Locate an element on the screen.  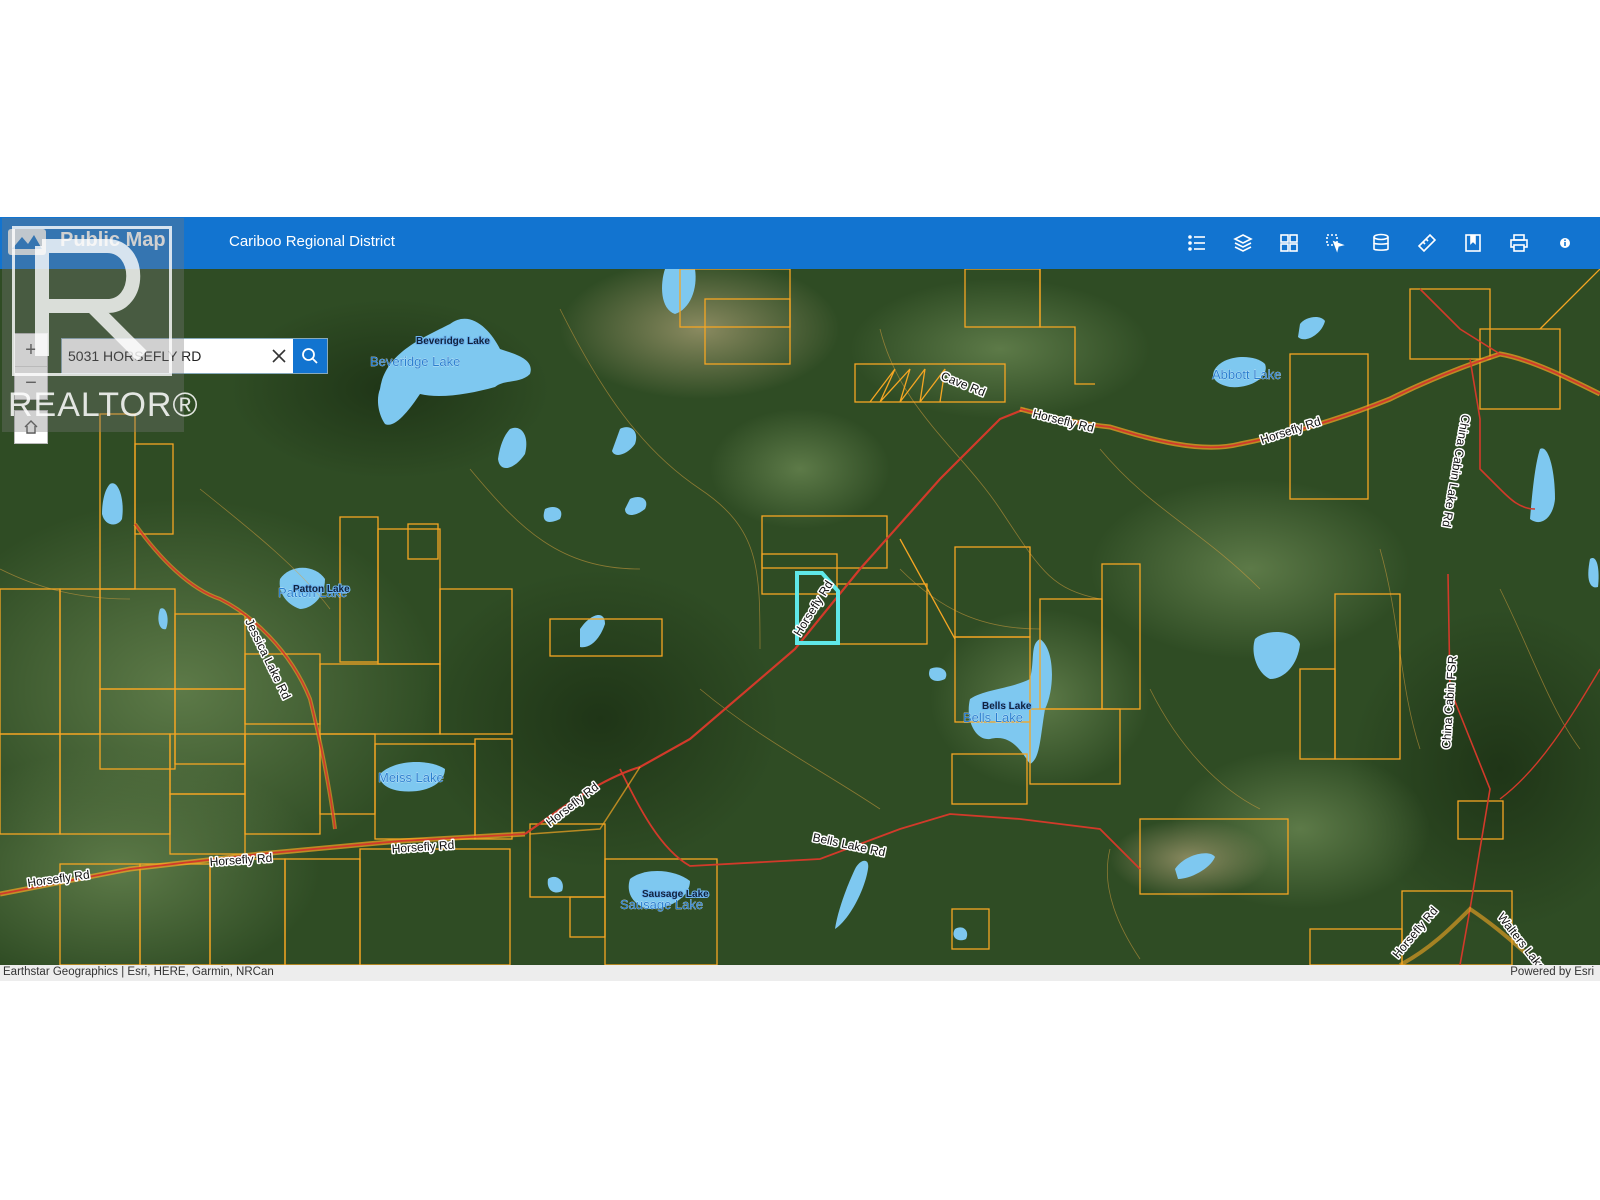
query-icon is located at coordinates (1381, 243).